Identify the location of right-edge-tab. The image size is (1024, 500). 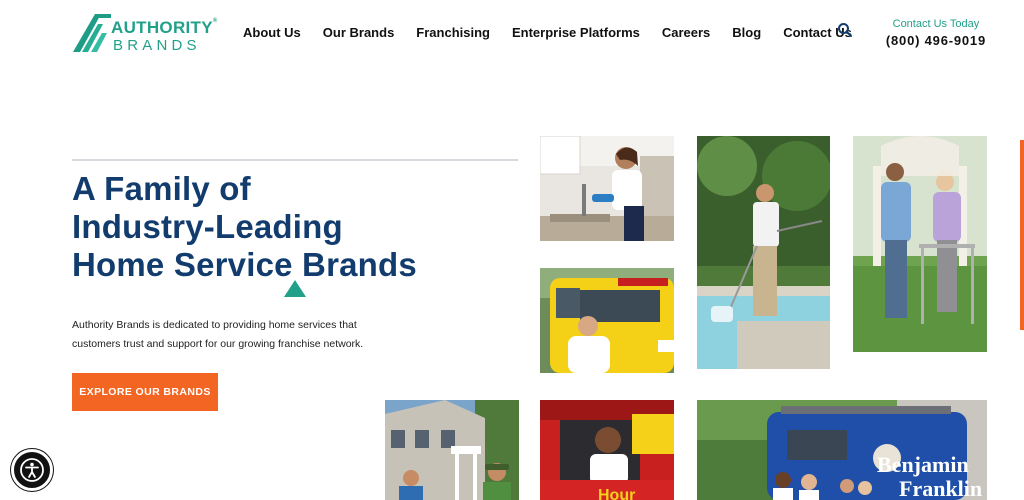
(1022, 235).